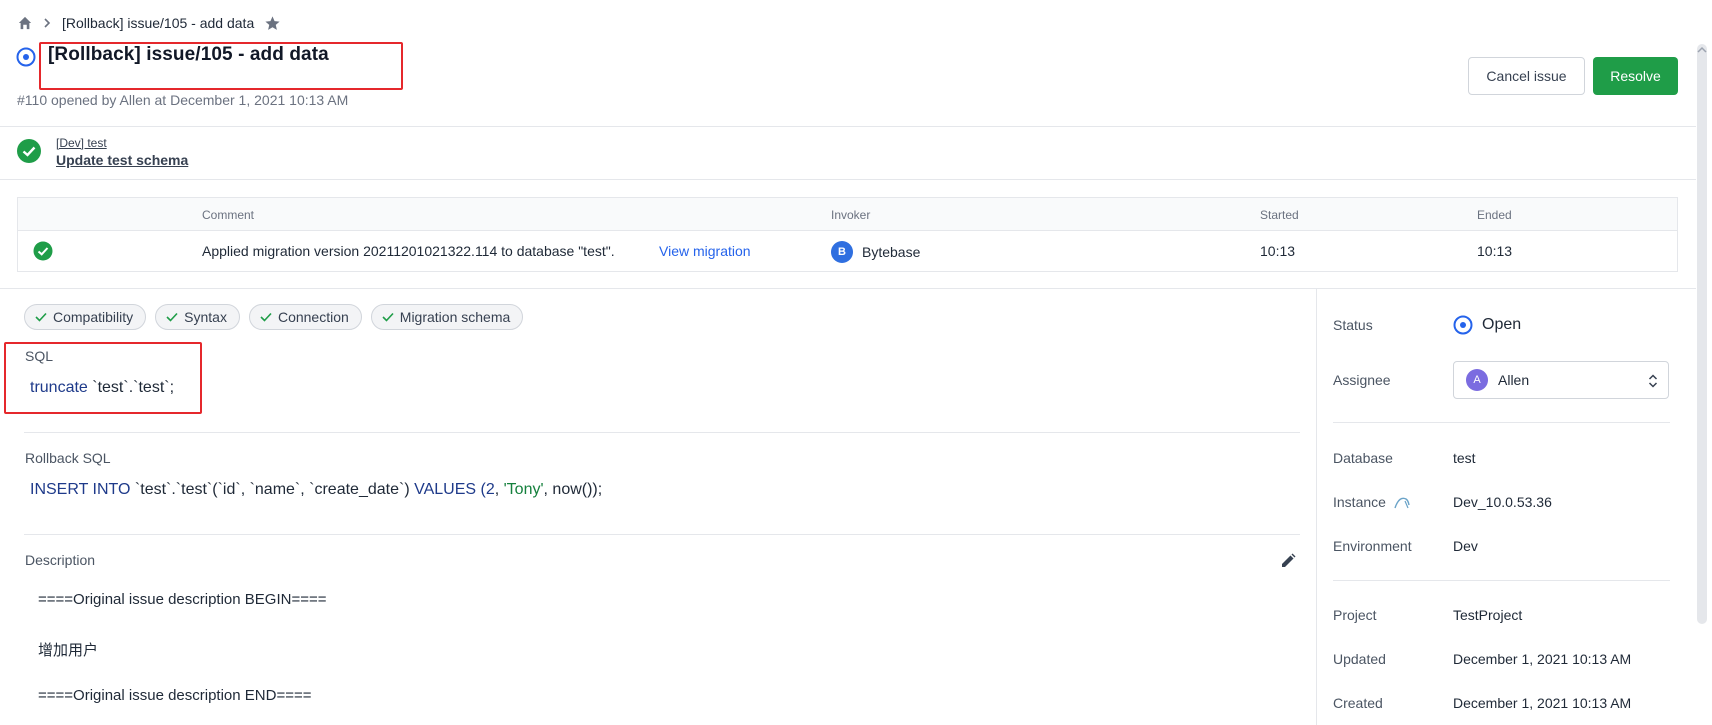 This screenshot has width=1712, height=725. I want to click on created-value: December 1, 2021 10:13 AM, so click(1542, 703).